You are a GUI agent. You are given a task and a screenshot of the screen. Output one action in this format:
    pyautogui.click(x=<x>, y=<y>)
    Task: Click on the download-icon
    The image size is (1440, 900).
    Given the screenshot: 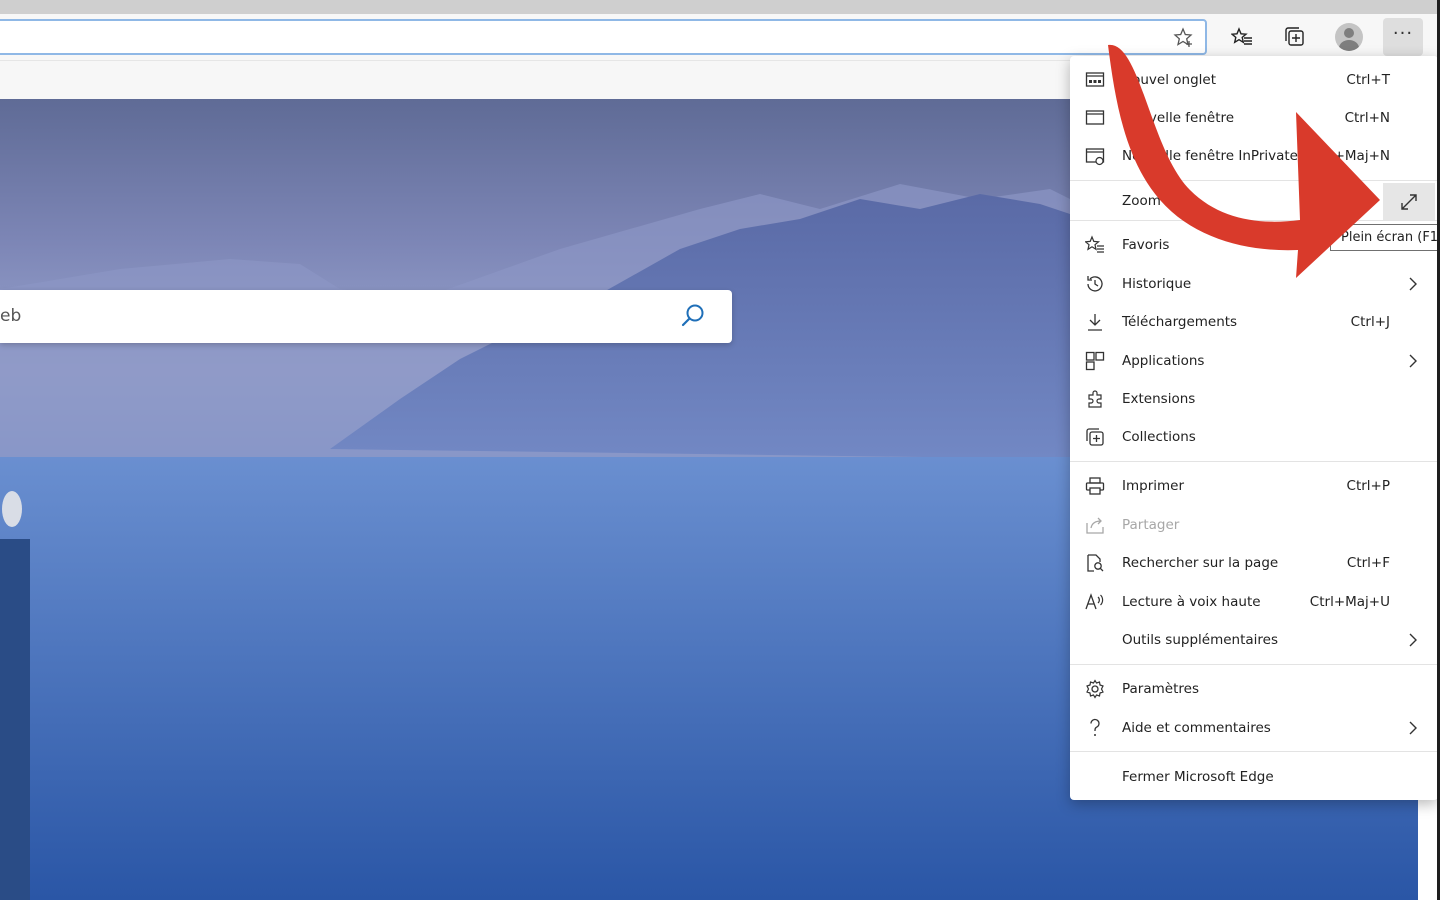 What is the action you would take?
    pyautogui.click(x=1095, y=322)
    